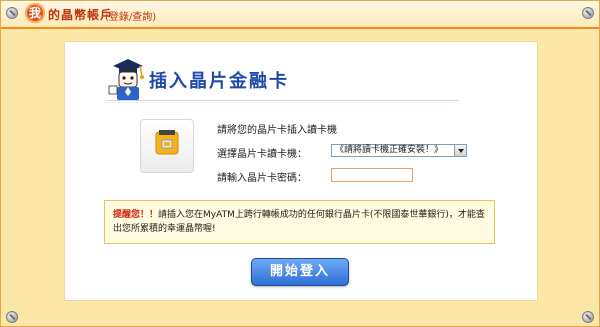 The width and height of the screenshot is (600, 327). What do you see at coordinates (372, 175) in the screenshot?
I see `card-pin-input` at bounding box center [372, 175].